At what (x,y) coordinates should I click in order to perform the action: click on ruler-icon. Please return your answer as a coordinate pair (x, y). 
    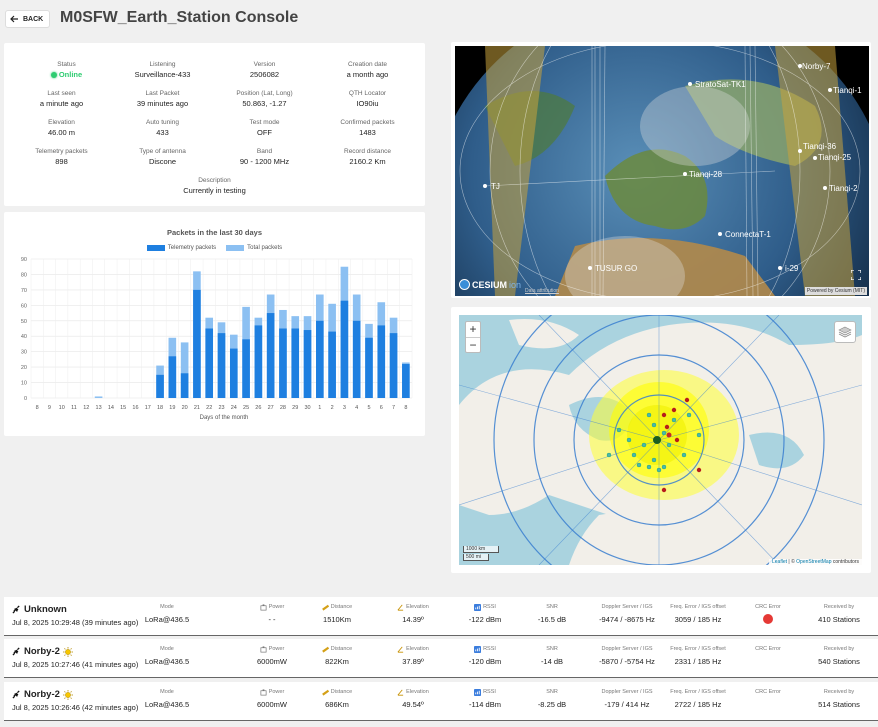
    Looking at the image, I should click on (325, 607).